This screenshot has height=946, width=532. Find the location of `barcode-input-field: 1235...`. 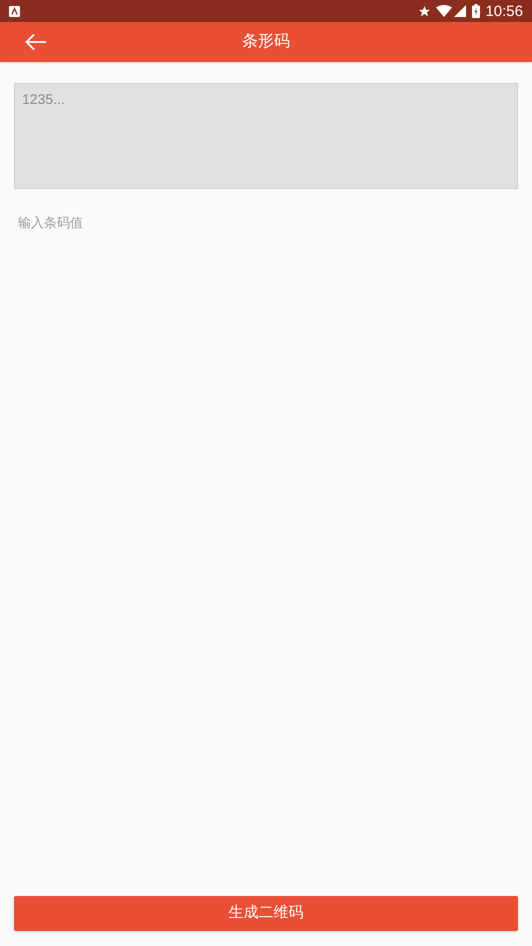

barcode-input-field: 1235... is located at coordinates (266, 136).